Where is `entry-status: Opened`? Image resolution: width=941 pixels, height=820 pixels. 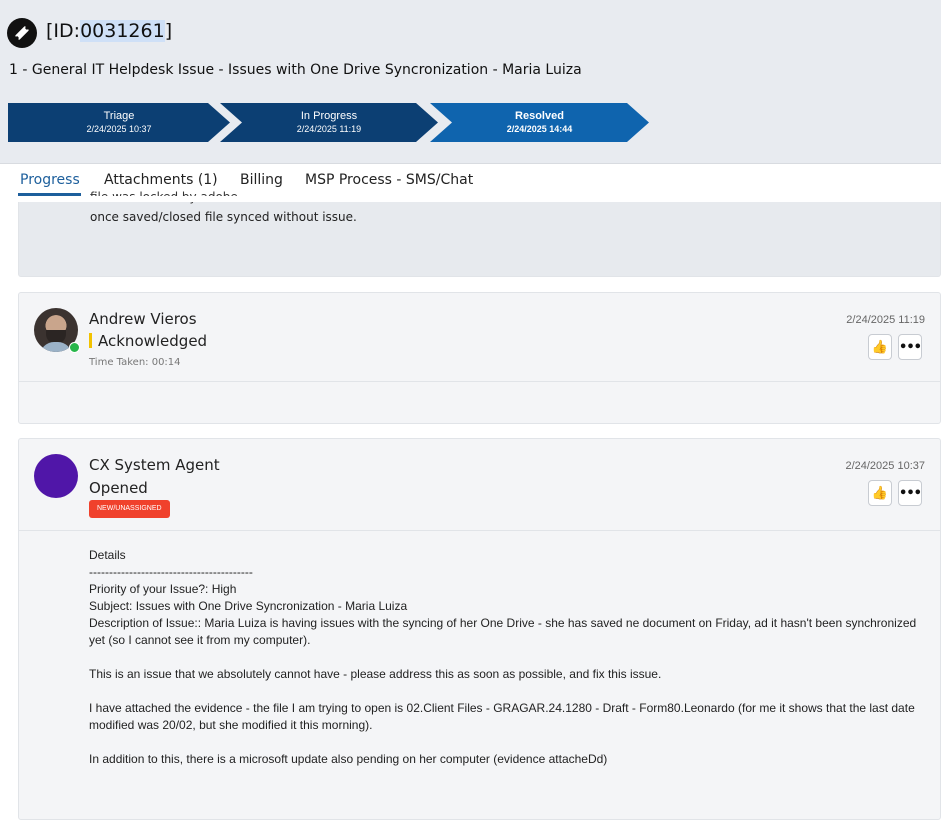 entry-status: Opened is located at coordinates (118, 488).